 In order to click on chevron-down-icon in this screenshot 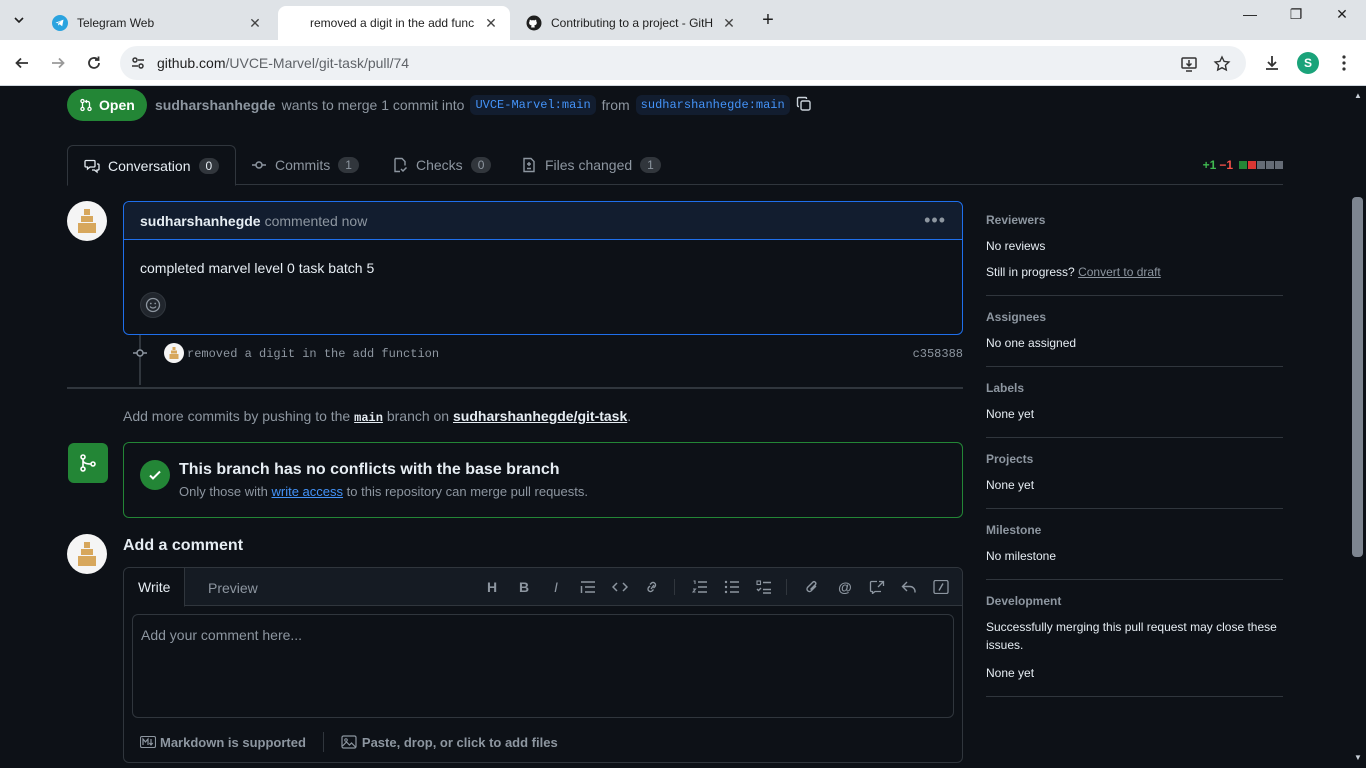, I will do `click(19, 20)`.